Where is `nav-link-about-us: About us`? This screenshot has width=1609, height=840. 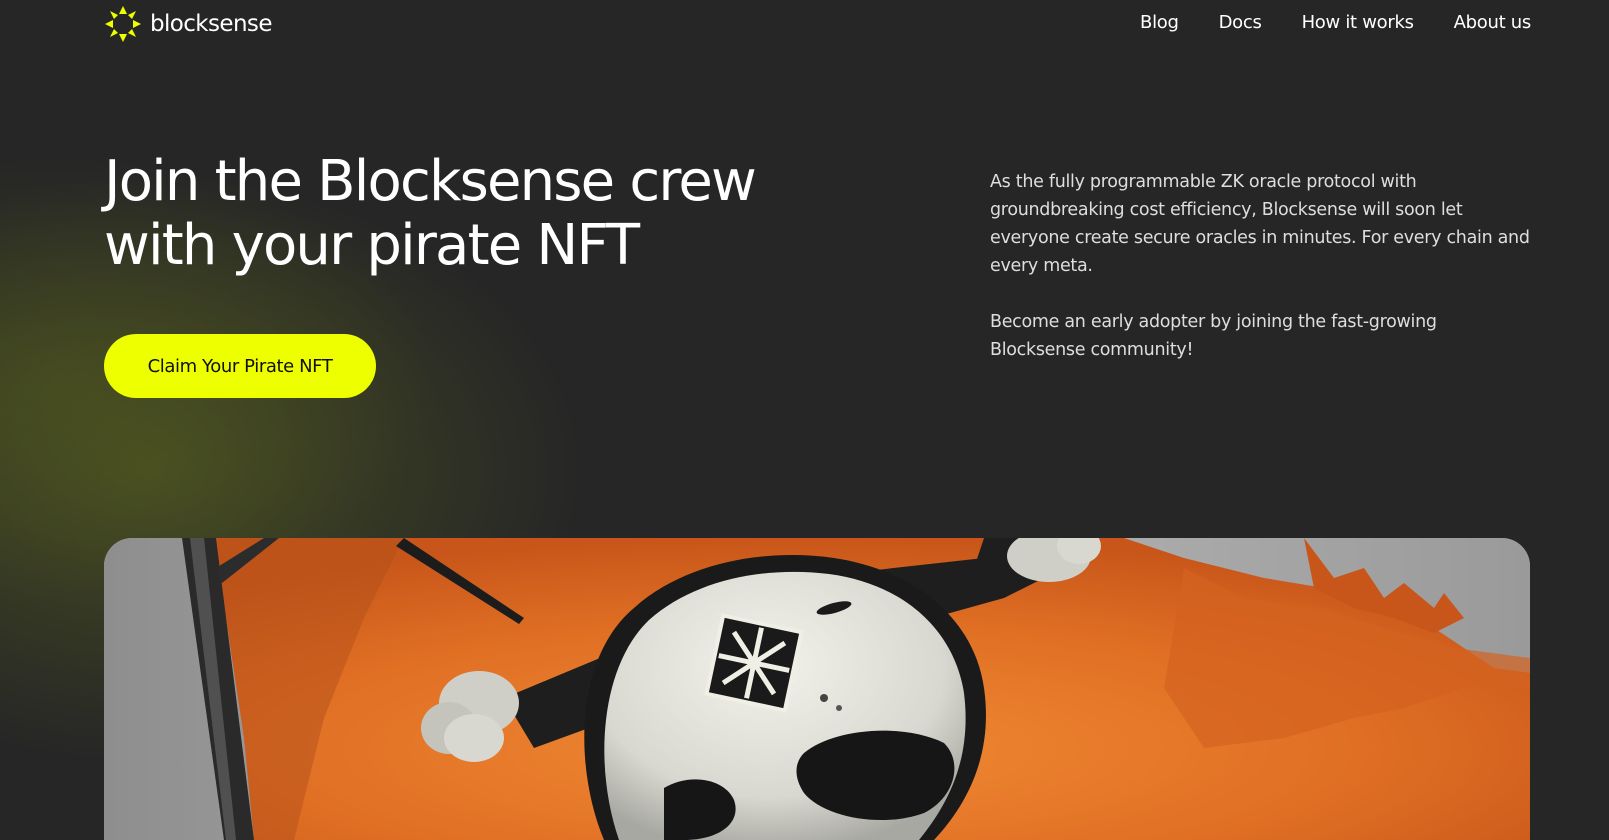
nav-link-about-us: About us is located at coordinates (1493, 22).